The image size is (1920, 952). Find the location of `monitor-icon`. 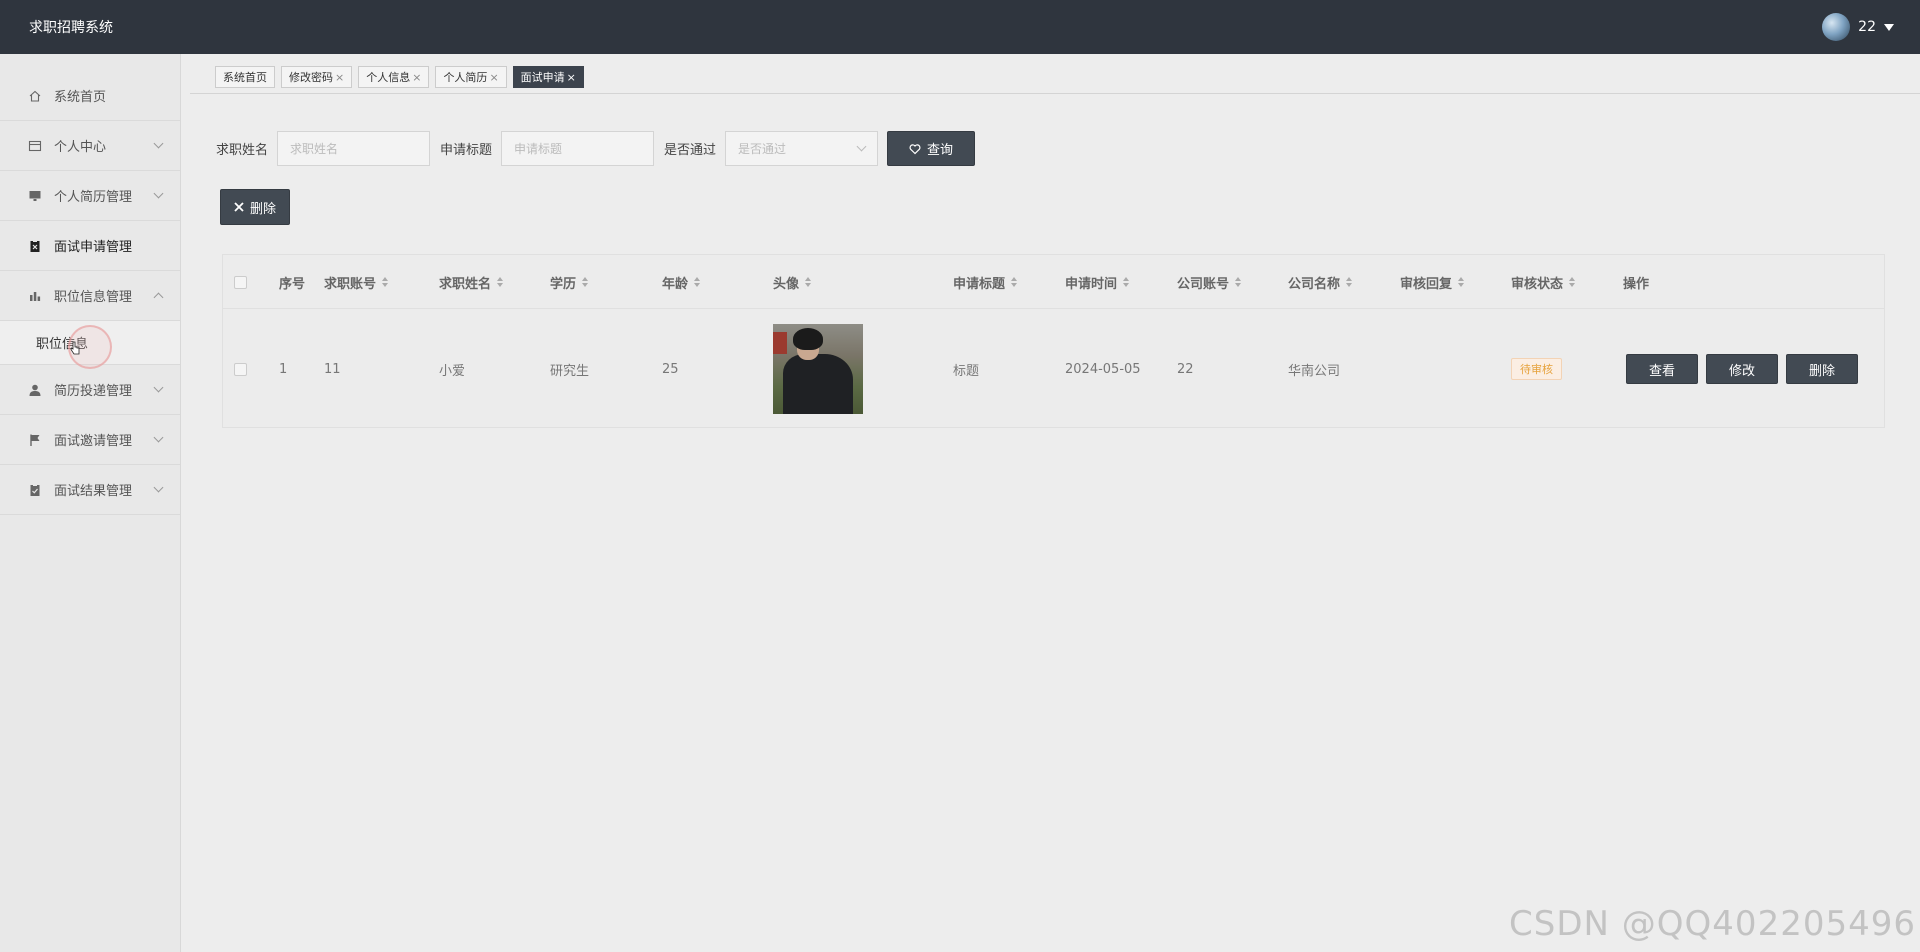

monitor-icon is located at coordinates (35, 196).